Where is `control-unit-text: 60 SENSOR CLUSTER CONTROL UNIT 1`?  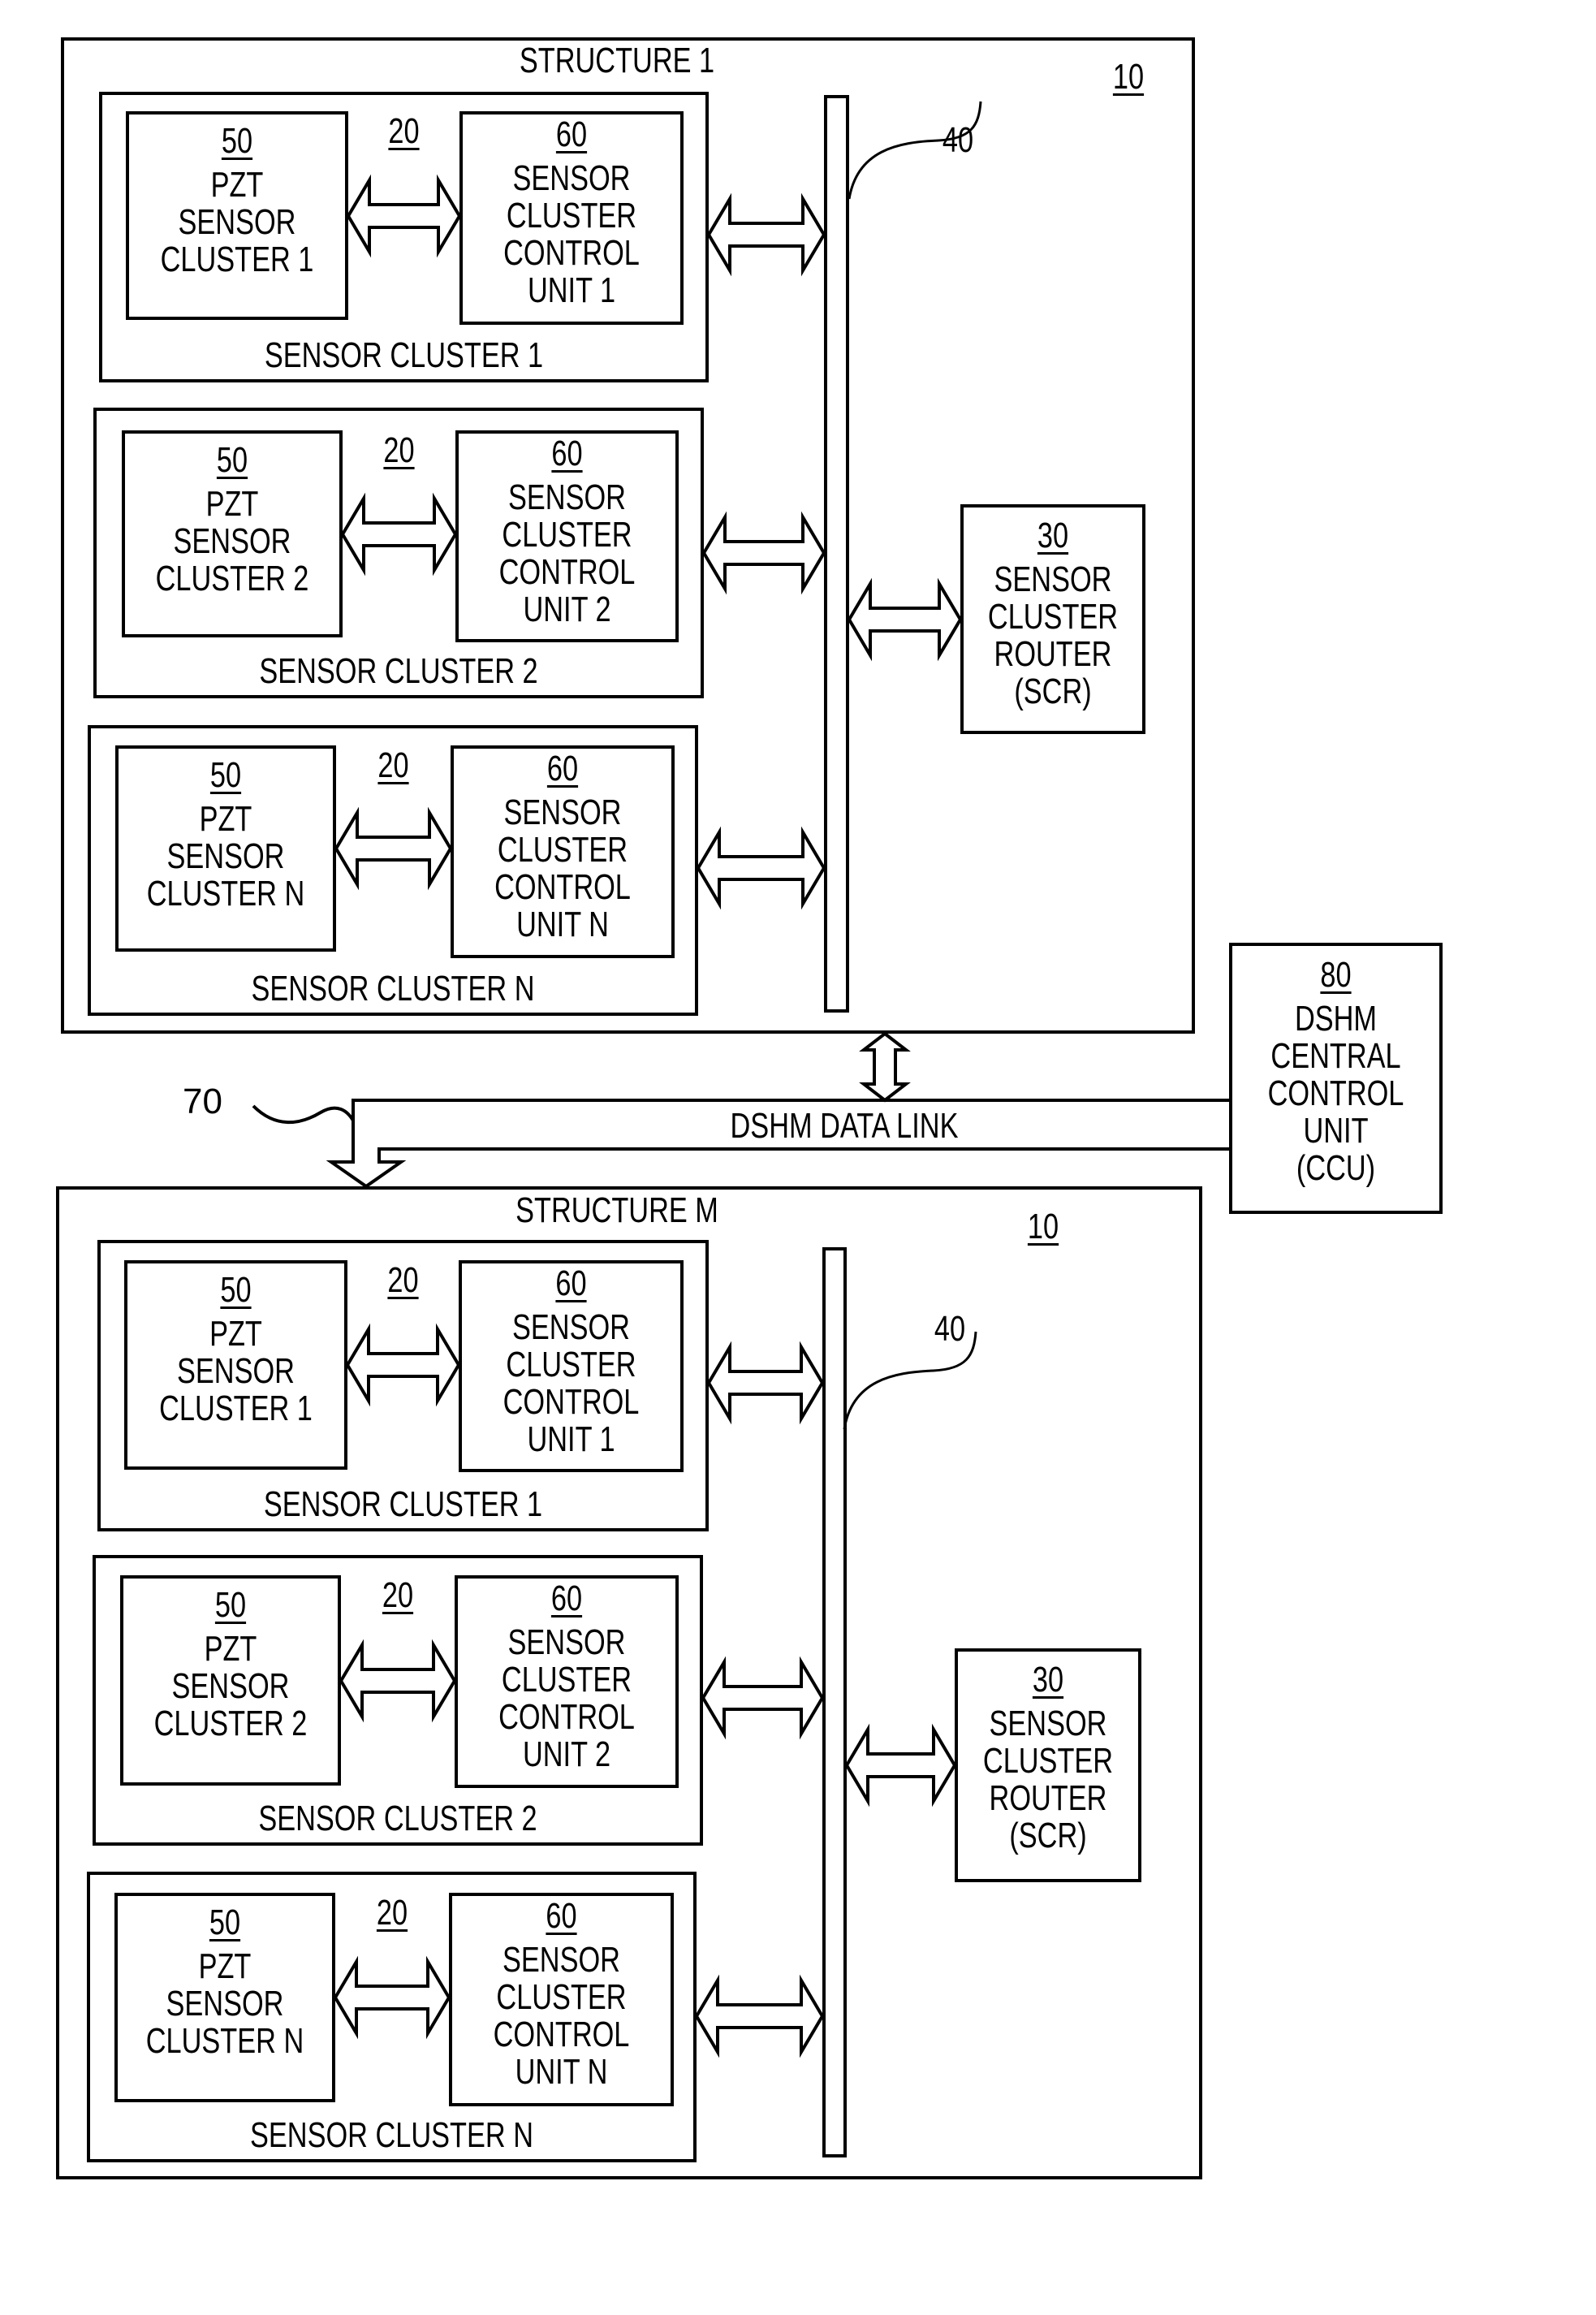
control-unit-text: 60 SENSOR CLUSTER CONTROL UNIT 1 is located at coordinates (570, 1361).